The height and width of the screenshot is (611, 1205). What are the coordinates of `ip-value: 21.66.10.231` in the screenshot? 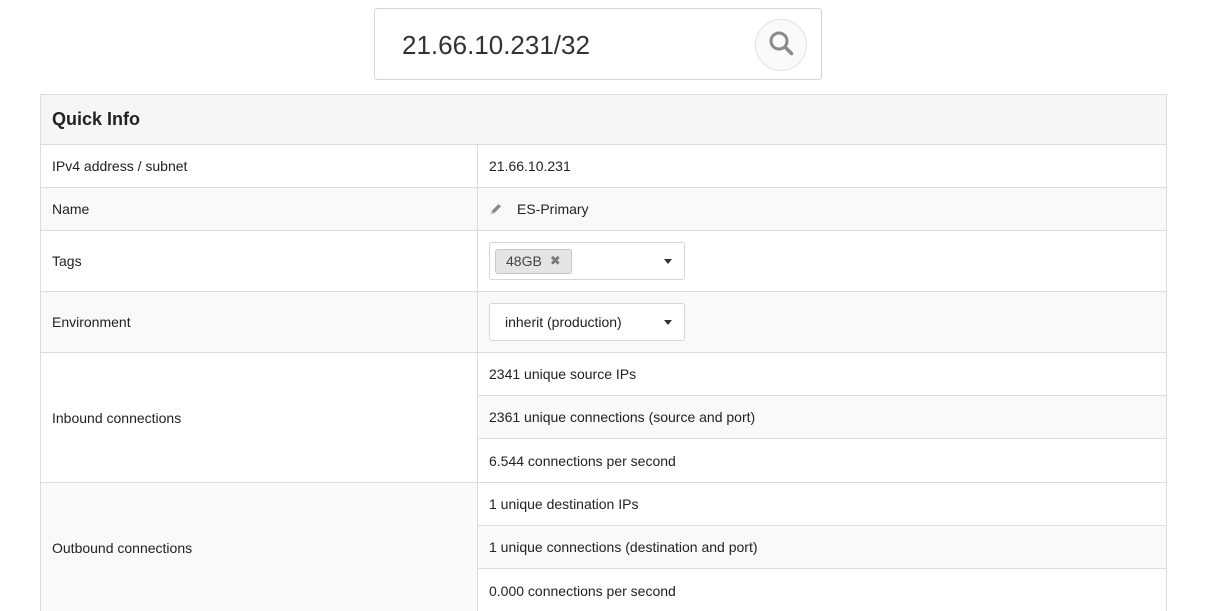 It's located at (530, 166).